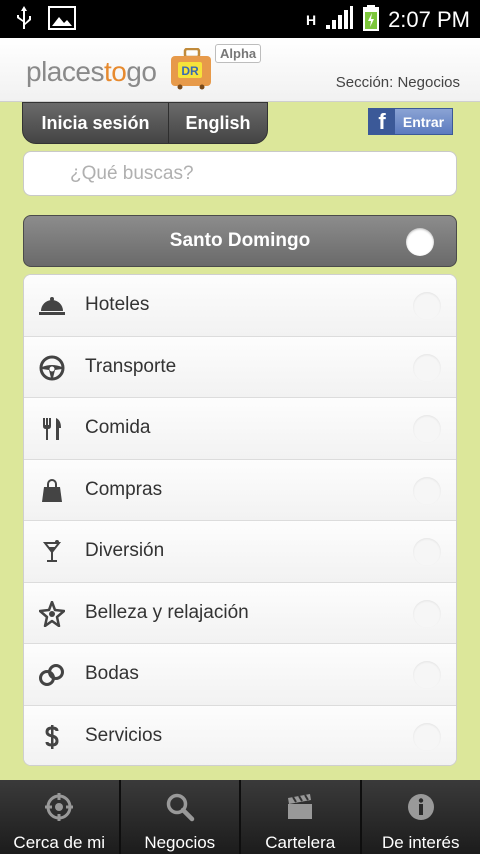  What do you see at coordinates (180, 842) in the screenshot?
I see `nav-label: Negocios` at bounding box center [180, 842].